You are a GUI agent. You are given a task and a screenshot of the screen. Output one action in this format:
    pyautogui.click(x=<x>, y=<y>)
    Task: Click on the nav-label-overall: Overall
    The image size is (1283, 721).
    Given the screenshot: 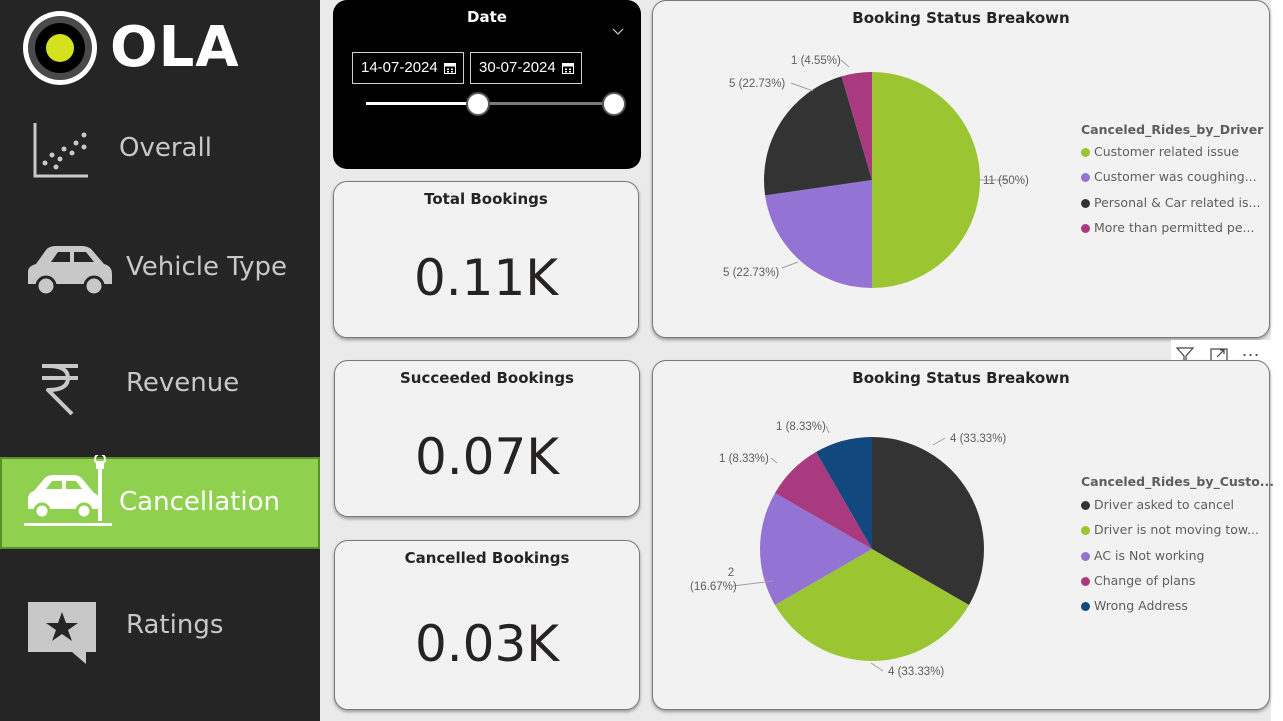 What is the action you would take?
    pyautogui.click(x=165, y=148)
    